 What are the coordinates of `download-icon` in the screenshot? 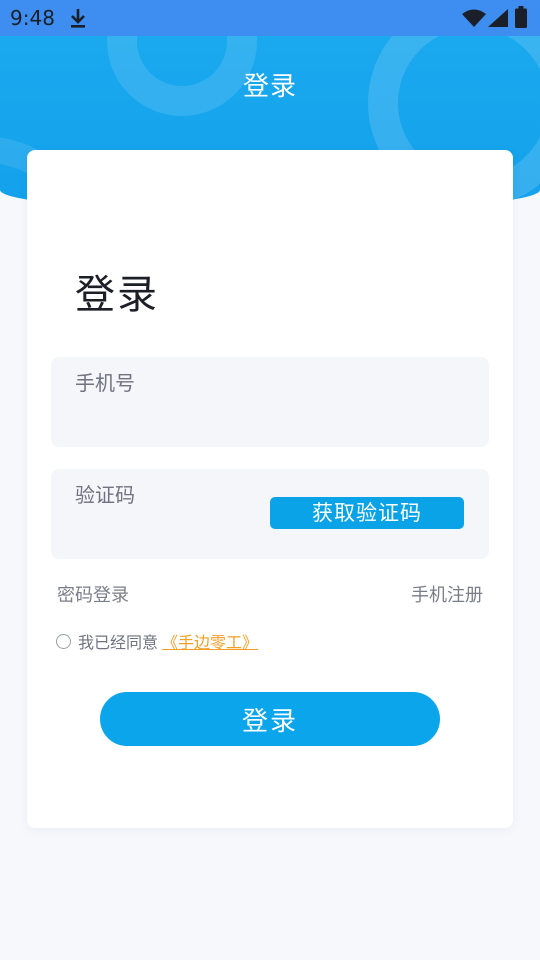 It's located at (78, 18).